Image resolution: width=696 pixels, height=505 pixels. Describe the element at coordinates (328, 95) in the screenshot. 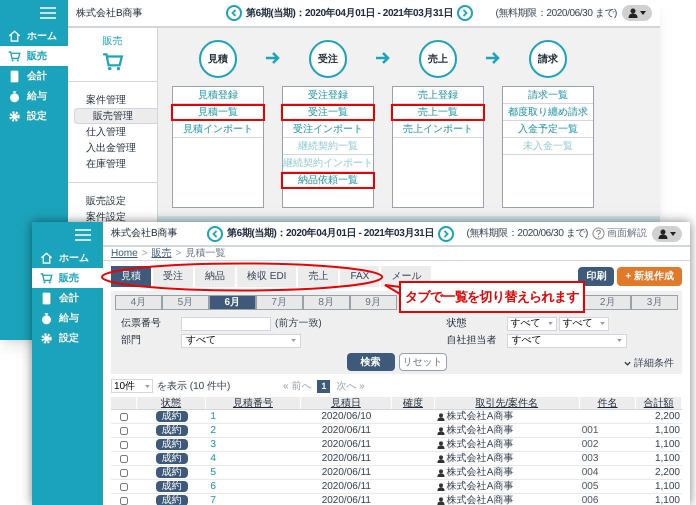

I see `menu-link: 受注登録` at that location.